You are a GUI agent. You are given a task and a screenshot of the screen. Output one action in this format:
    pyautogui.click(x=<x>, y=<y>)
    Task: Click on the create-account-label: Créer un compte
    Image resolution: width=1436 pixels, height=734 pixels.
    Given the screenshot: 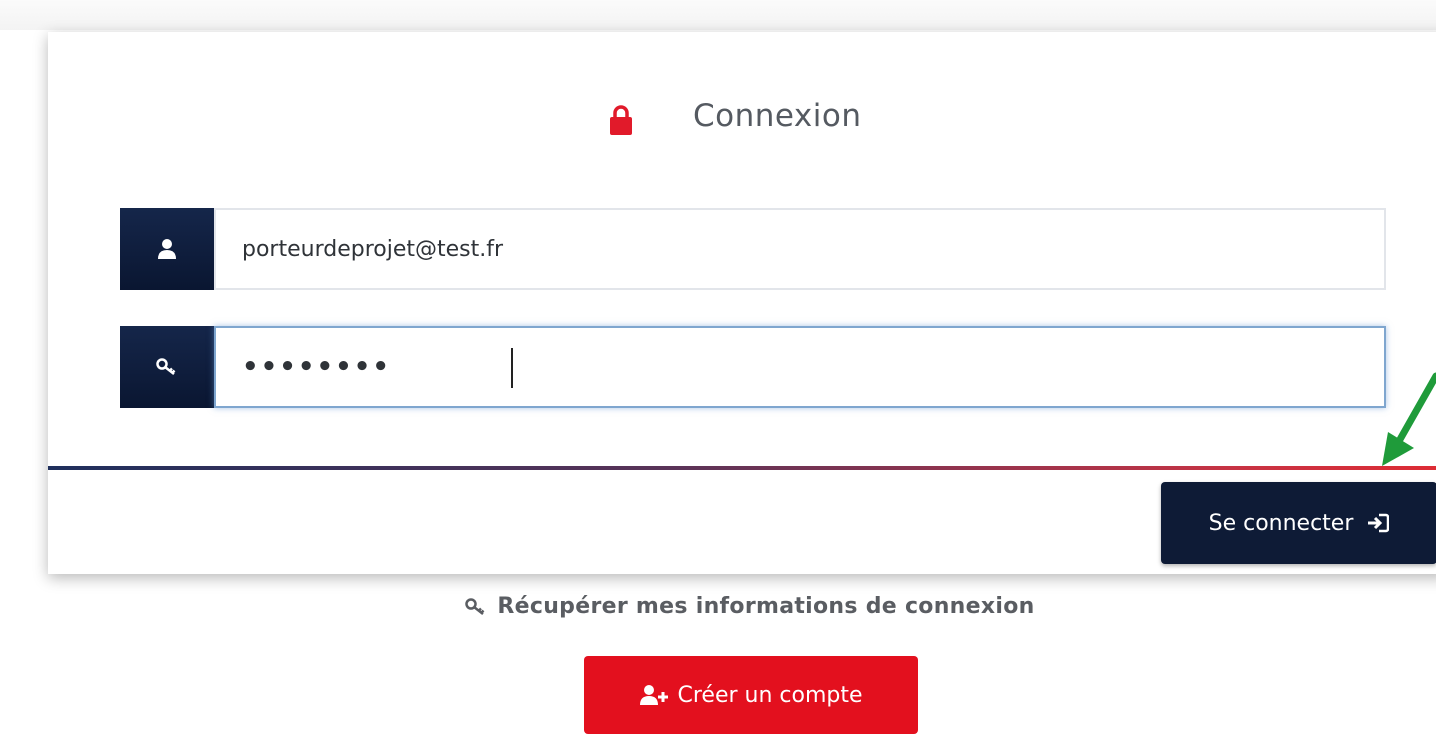 What is the action you would take?
    pyautogui.click(x=770, y=695)
    